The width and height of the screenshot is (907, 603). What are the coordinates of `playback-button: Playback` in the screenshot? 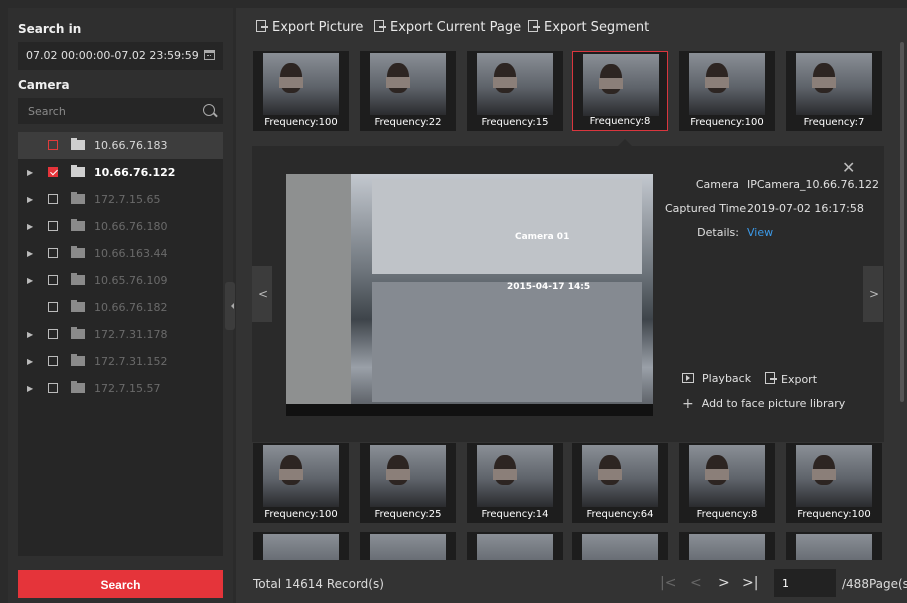 It's located at (716, 378).